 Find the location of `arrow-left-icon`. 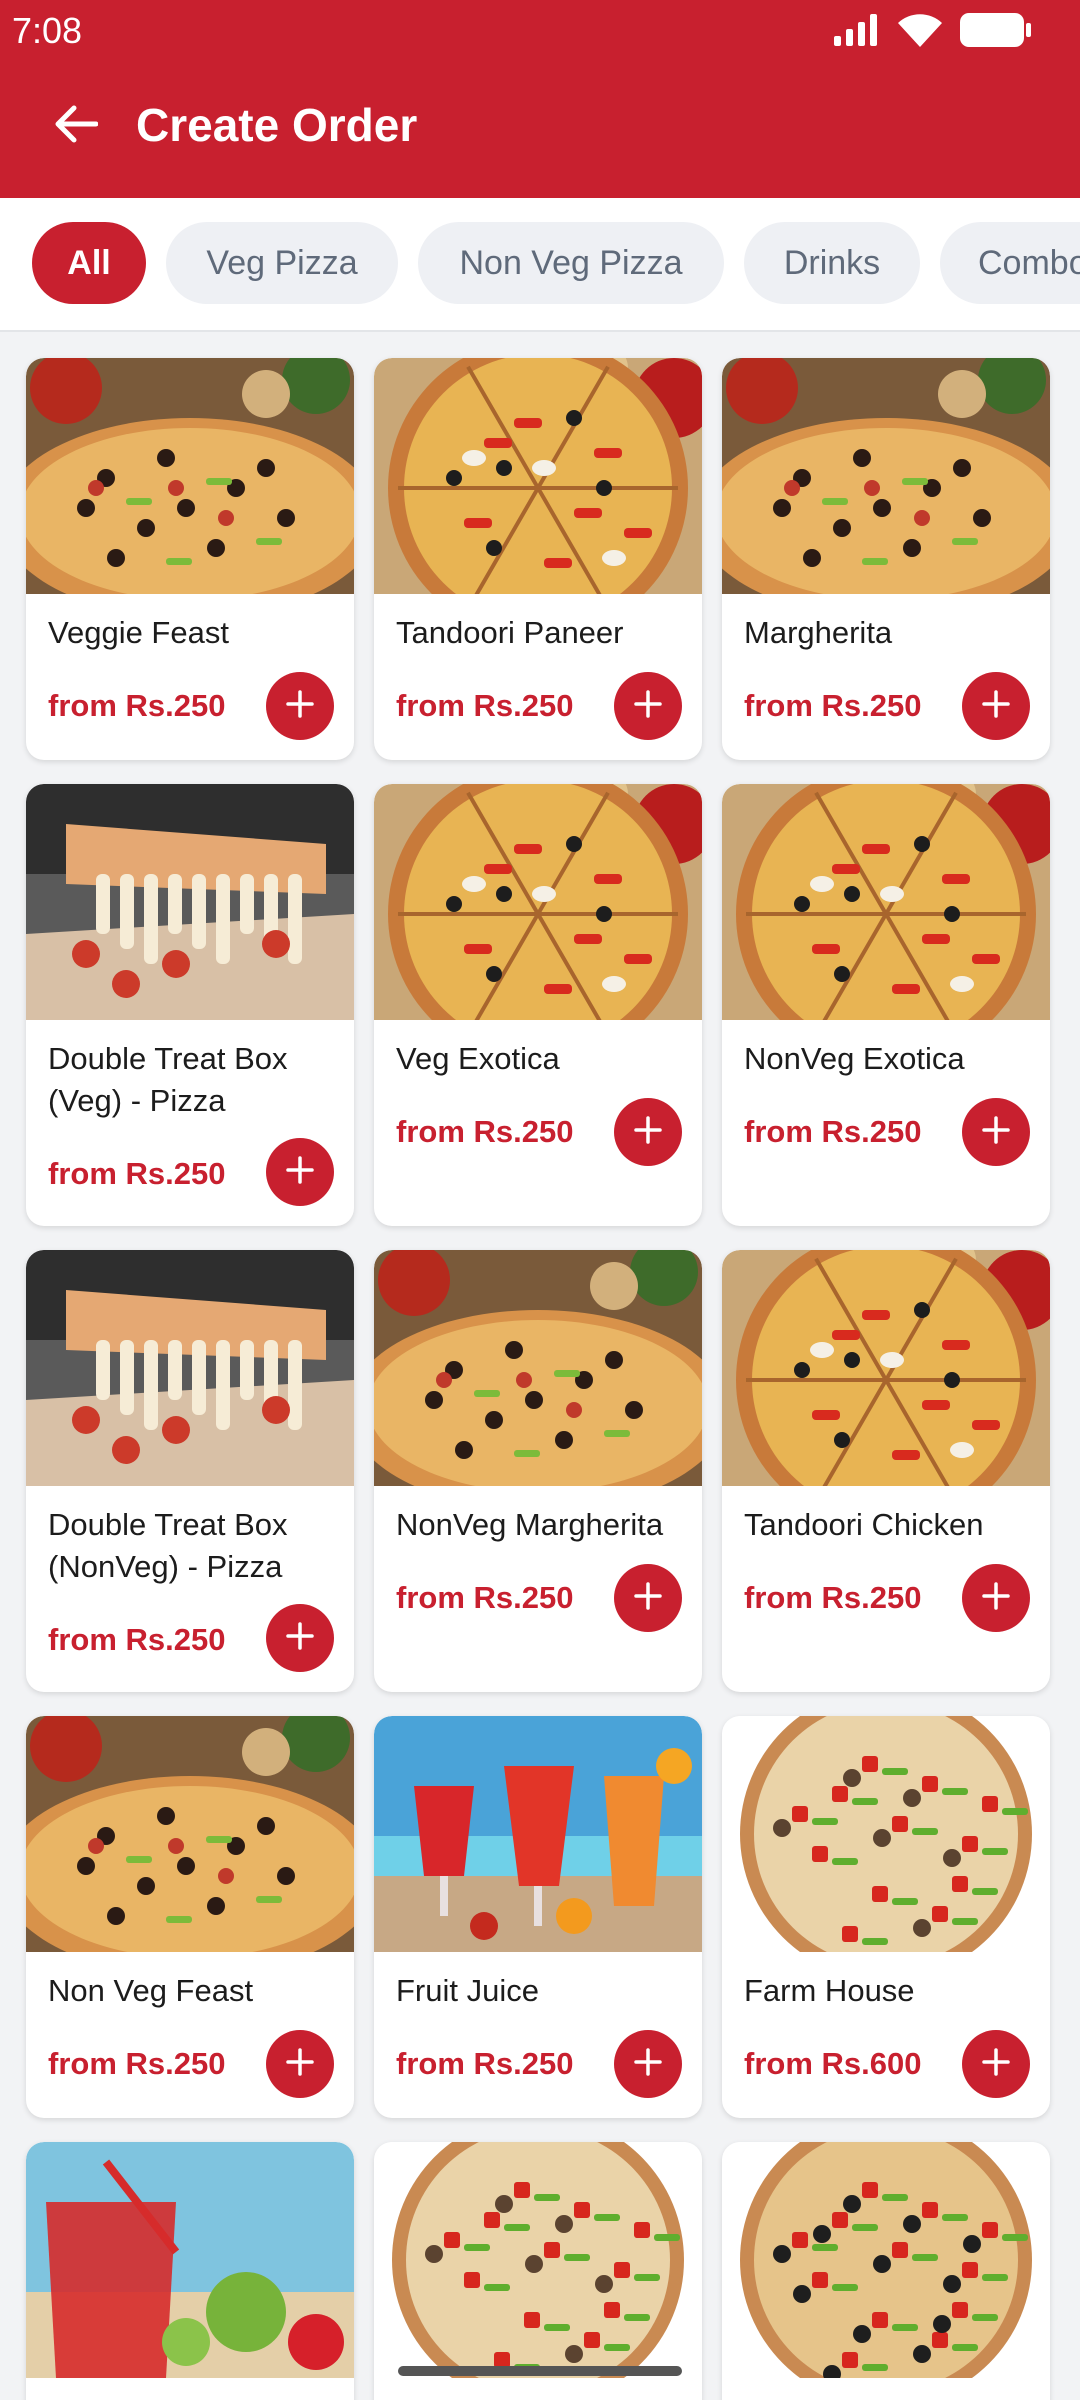

arrow-left-icon is located at coordinates (76, 126).